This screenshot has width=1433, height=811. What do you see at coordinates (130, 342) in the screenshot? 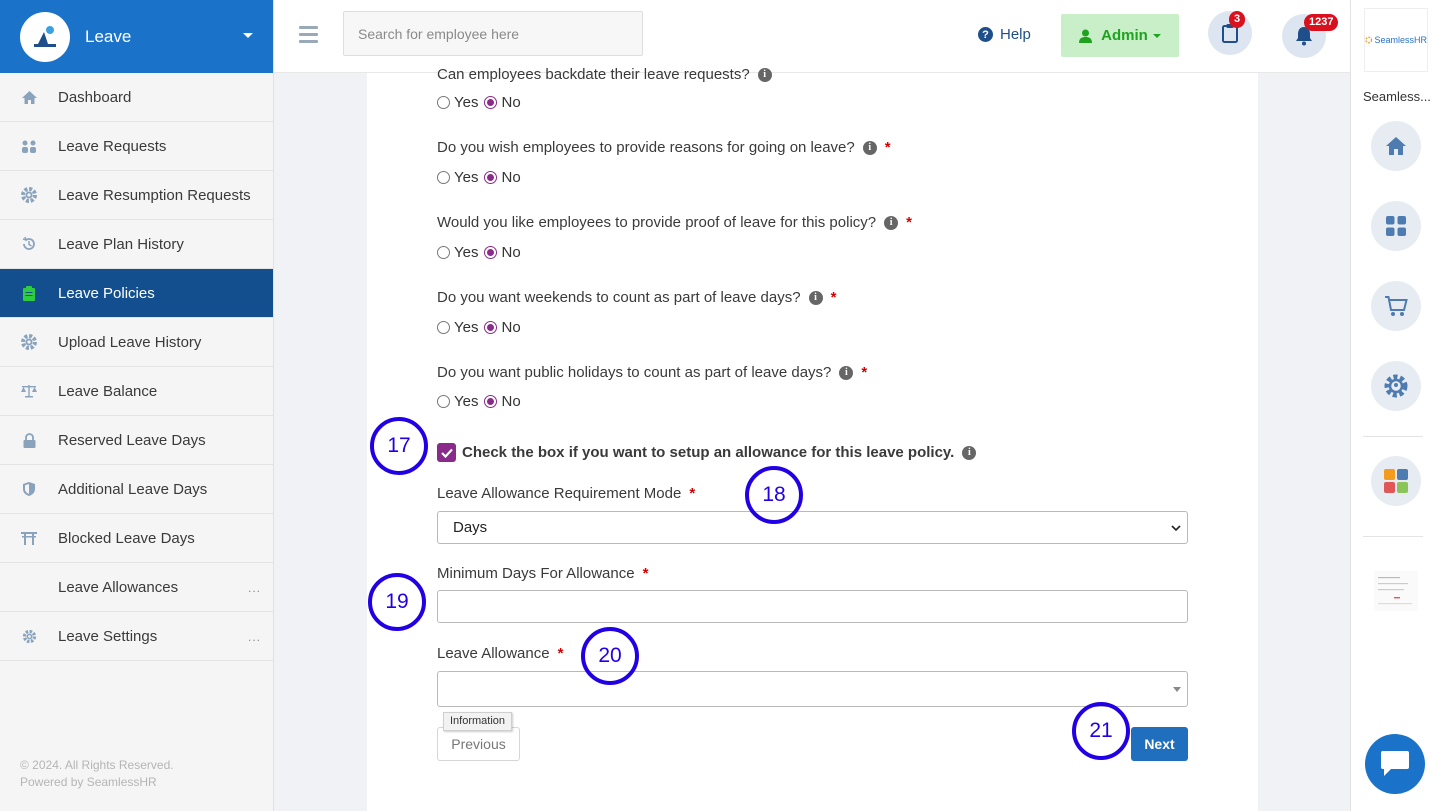
I see `sidebar-item-label: Upload Leave History` at bounding box center [130, 342].